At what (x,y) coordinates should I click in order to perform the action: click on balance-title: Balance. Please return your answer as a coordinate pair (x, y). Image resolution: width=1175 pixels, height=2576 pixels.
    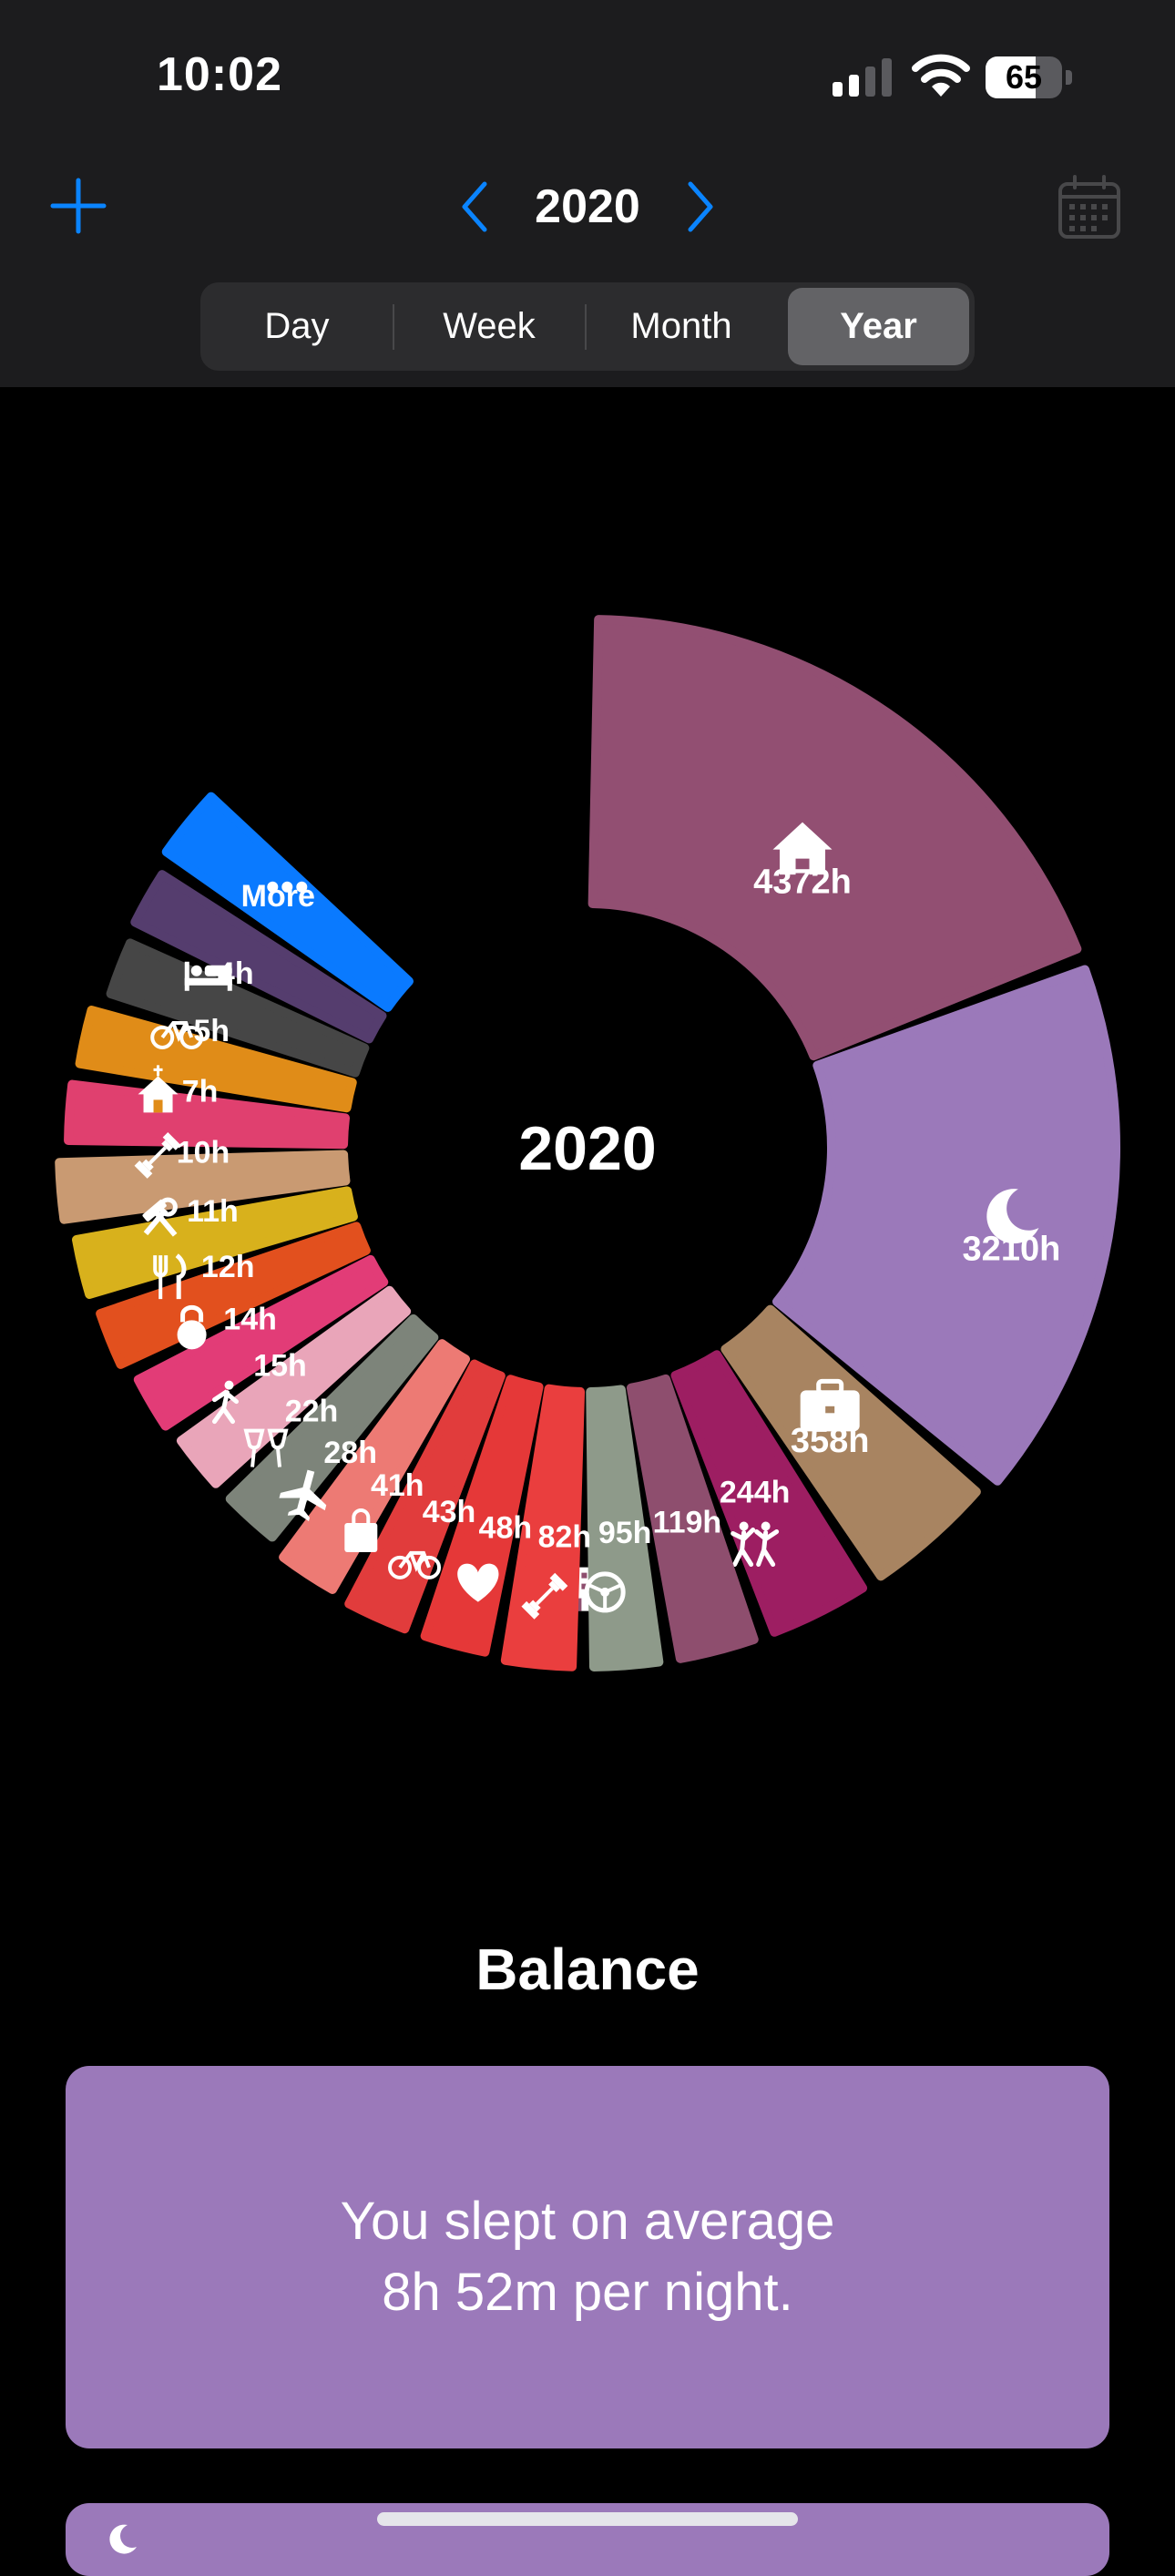
    Looking at the image, I should click on (587, 1969).